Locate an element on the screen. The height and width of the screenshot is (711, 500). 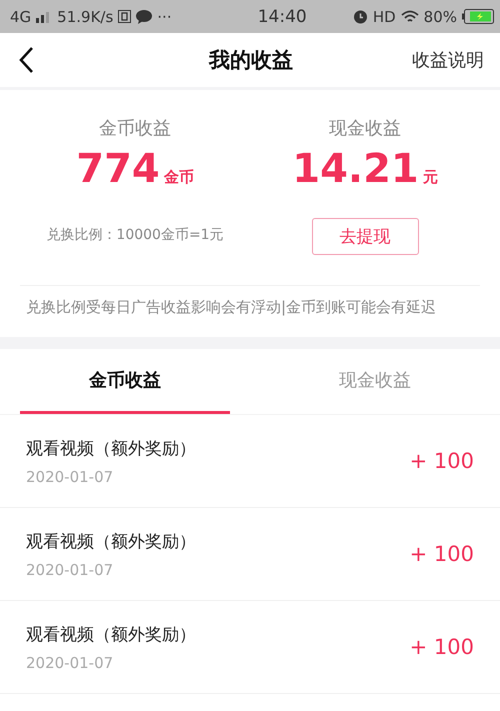
hd-label: HD is located at coordinates (384, 17).